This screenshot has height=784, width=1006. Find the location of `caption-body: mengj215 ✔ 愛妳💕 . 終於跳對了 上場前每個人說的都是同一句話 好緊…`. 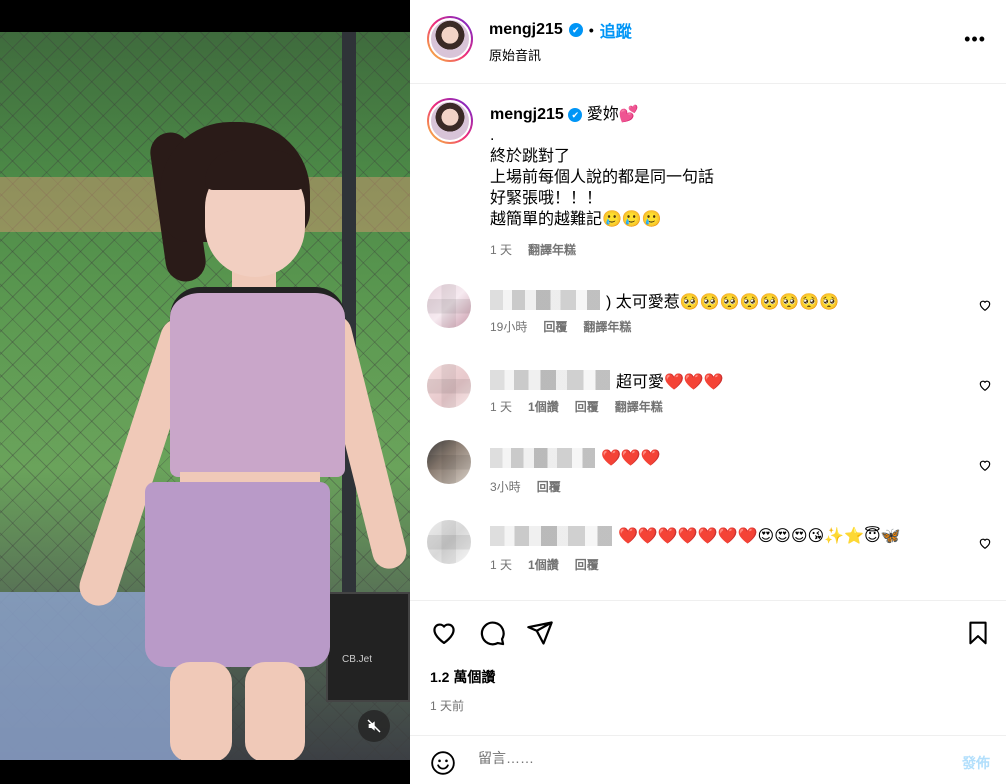

caption-body: mengj215 ✔ 愛妳💕 . 終於跳對了 上場前每個人說的都是同一句話 好緊… is located at coordinates (730, 182).